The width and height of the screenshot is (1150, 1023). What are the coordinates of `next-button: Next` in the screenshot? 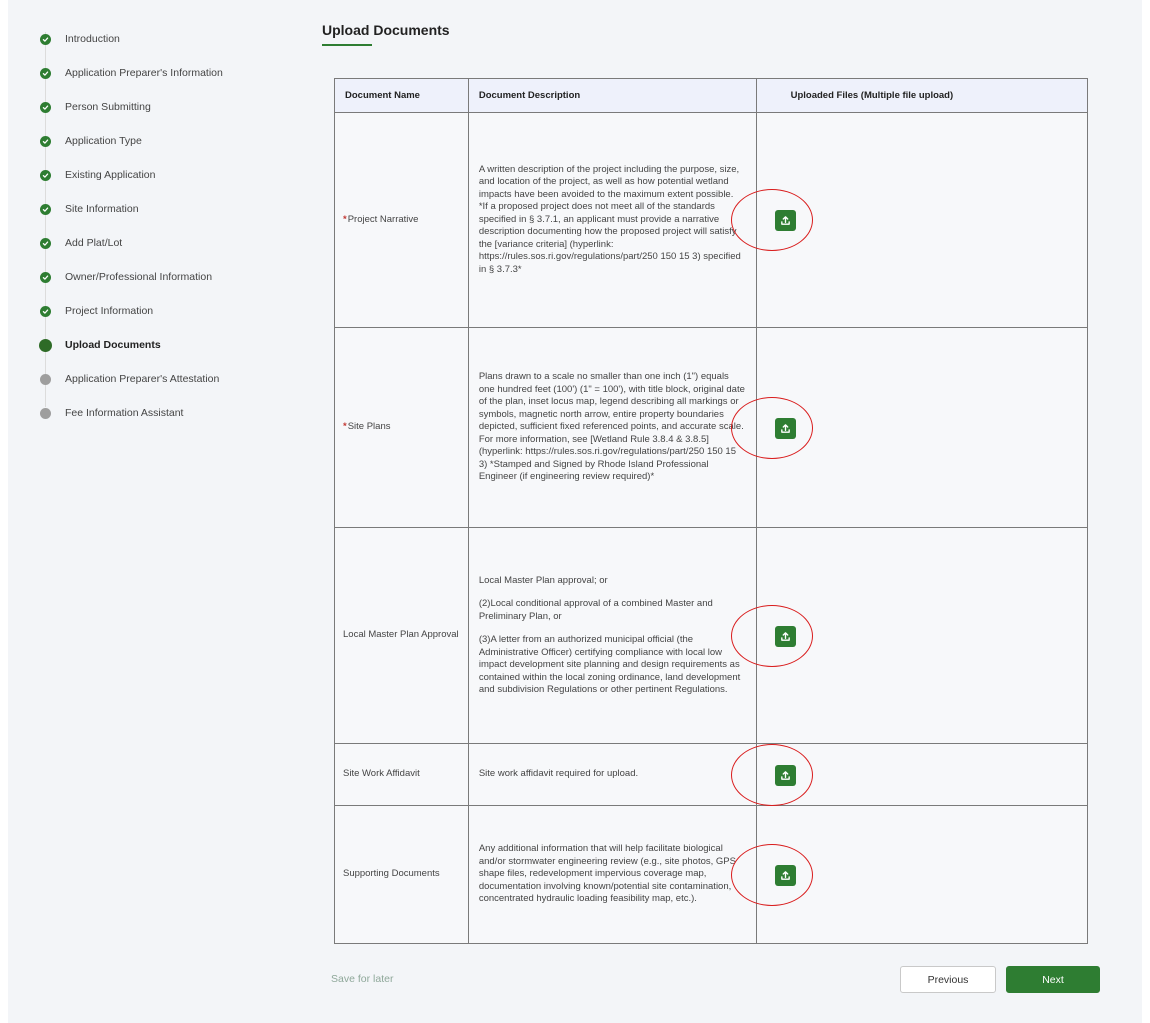 It's located at (1053, 979).